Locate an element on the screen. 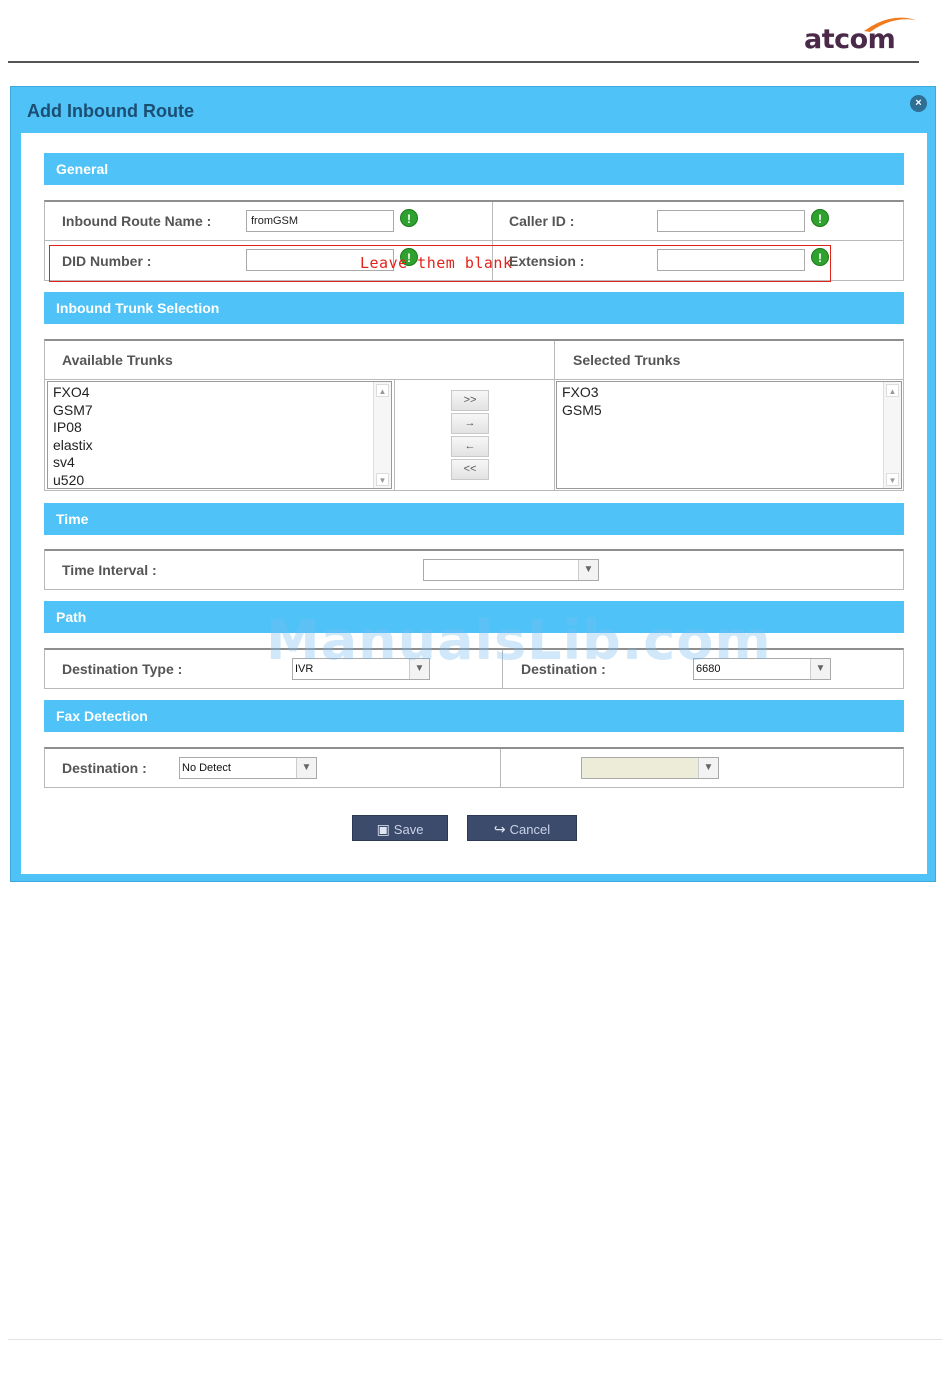 Image resolution: width=950 pixels, height=1387 pixels. section-fax-detection-header: Fax Detection is located at coordinates (474, 716).